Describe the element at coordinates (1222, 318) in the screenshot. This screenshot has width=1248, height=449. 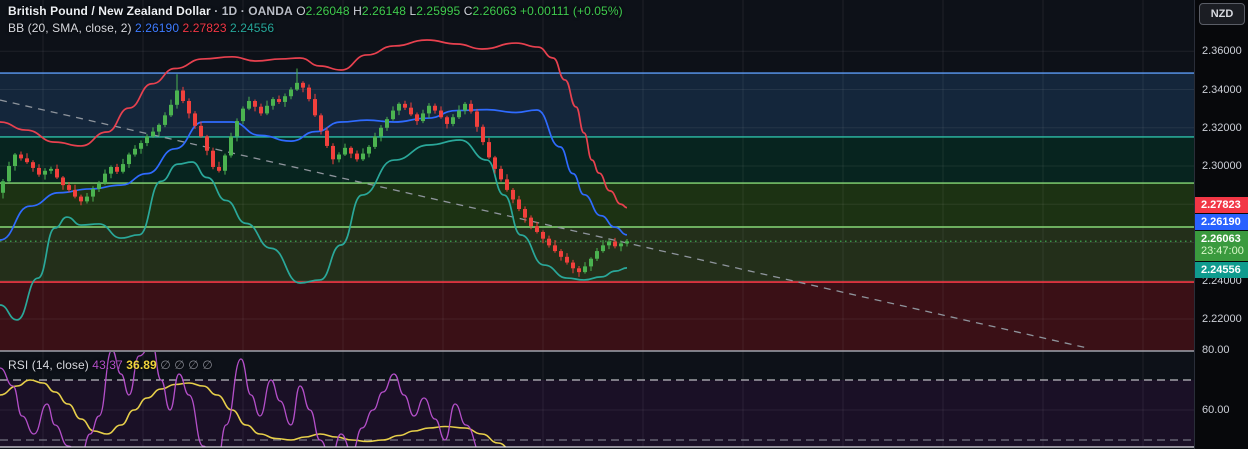
I see `axis-tick: 2.22000` at that location.